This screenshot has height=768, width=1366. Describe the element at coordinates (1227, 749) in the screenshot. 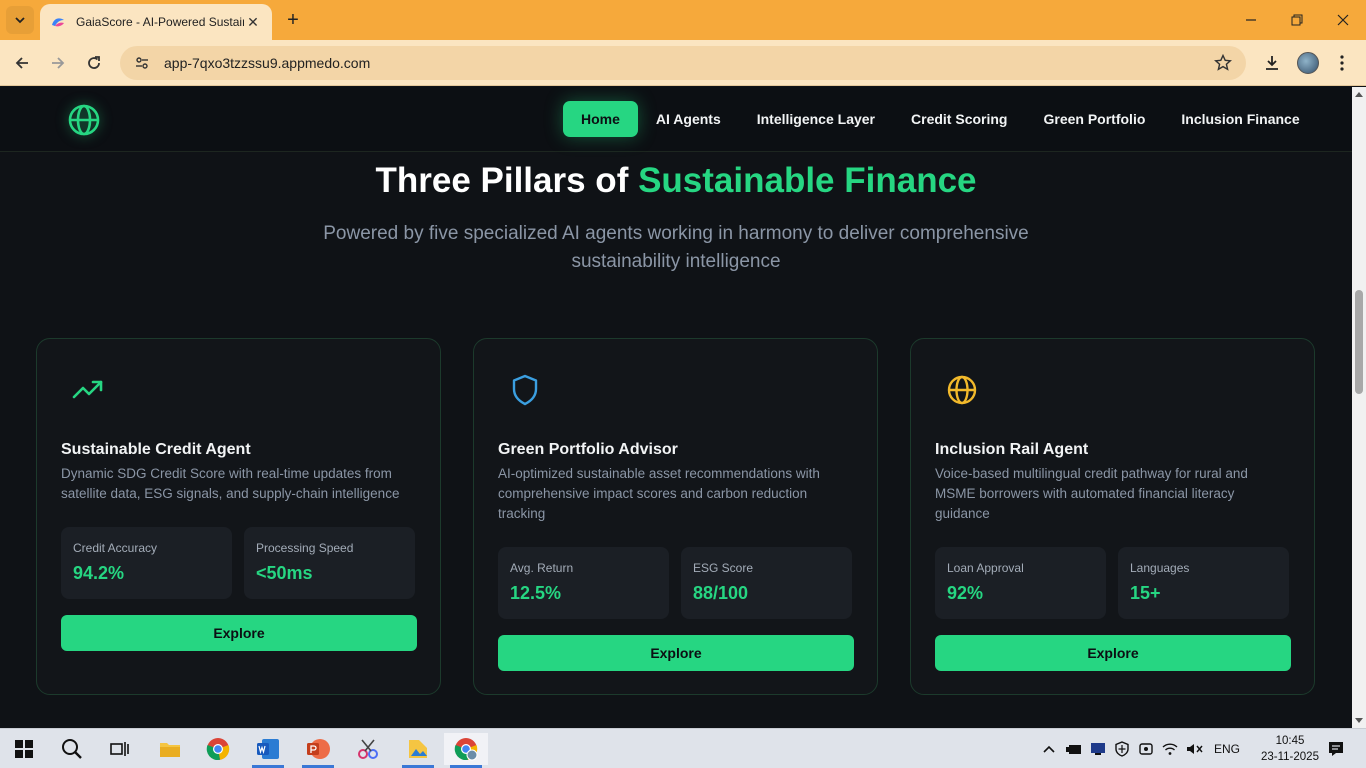

I see `input-language: ENG` at that location.